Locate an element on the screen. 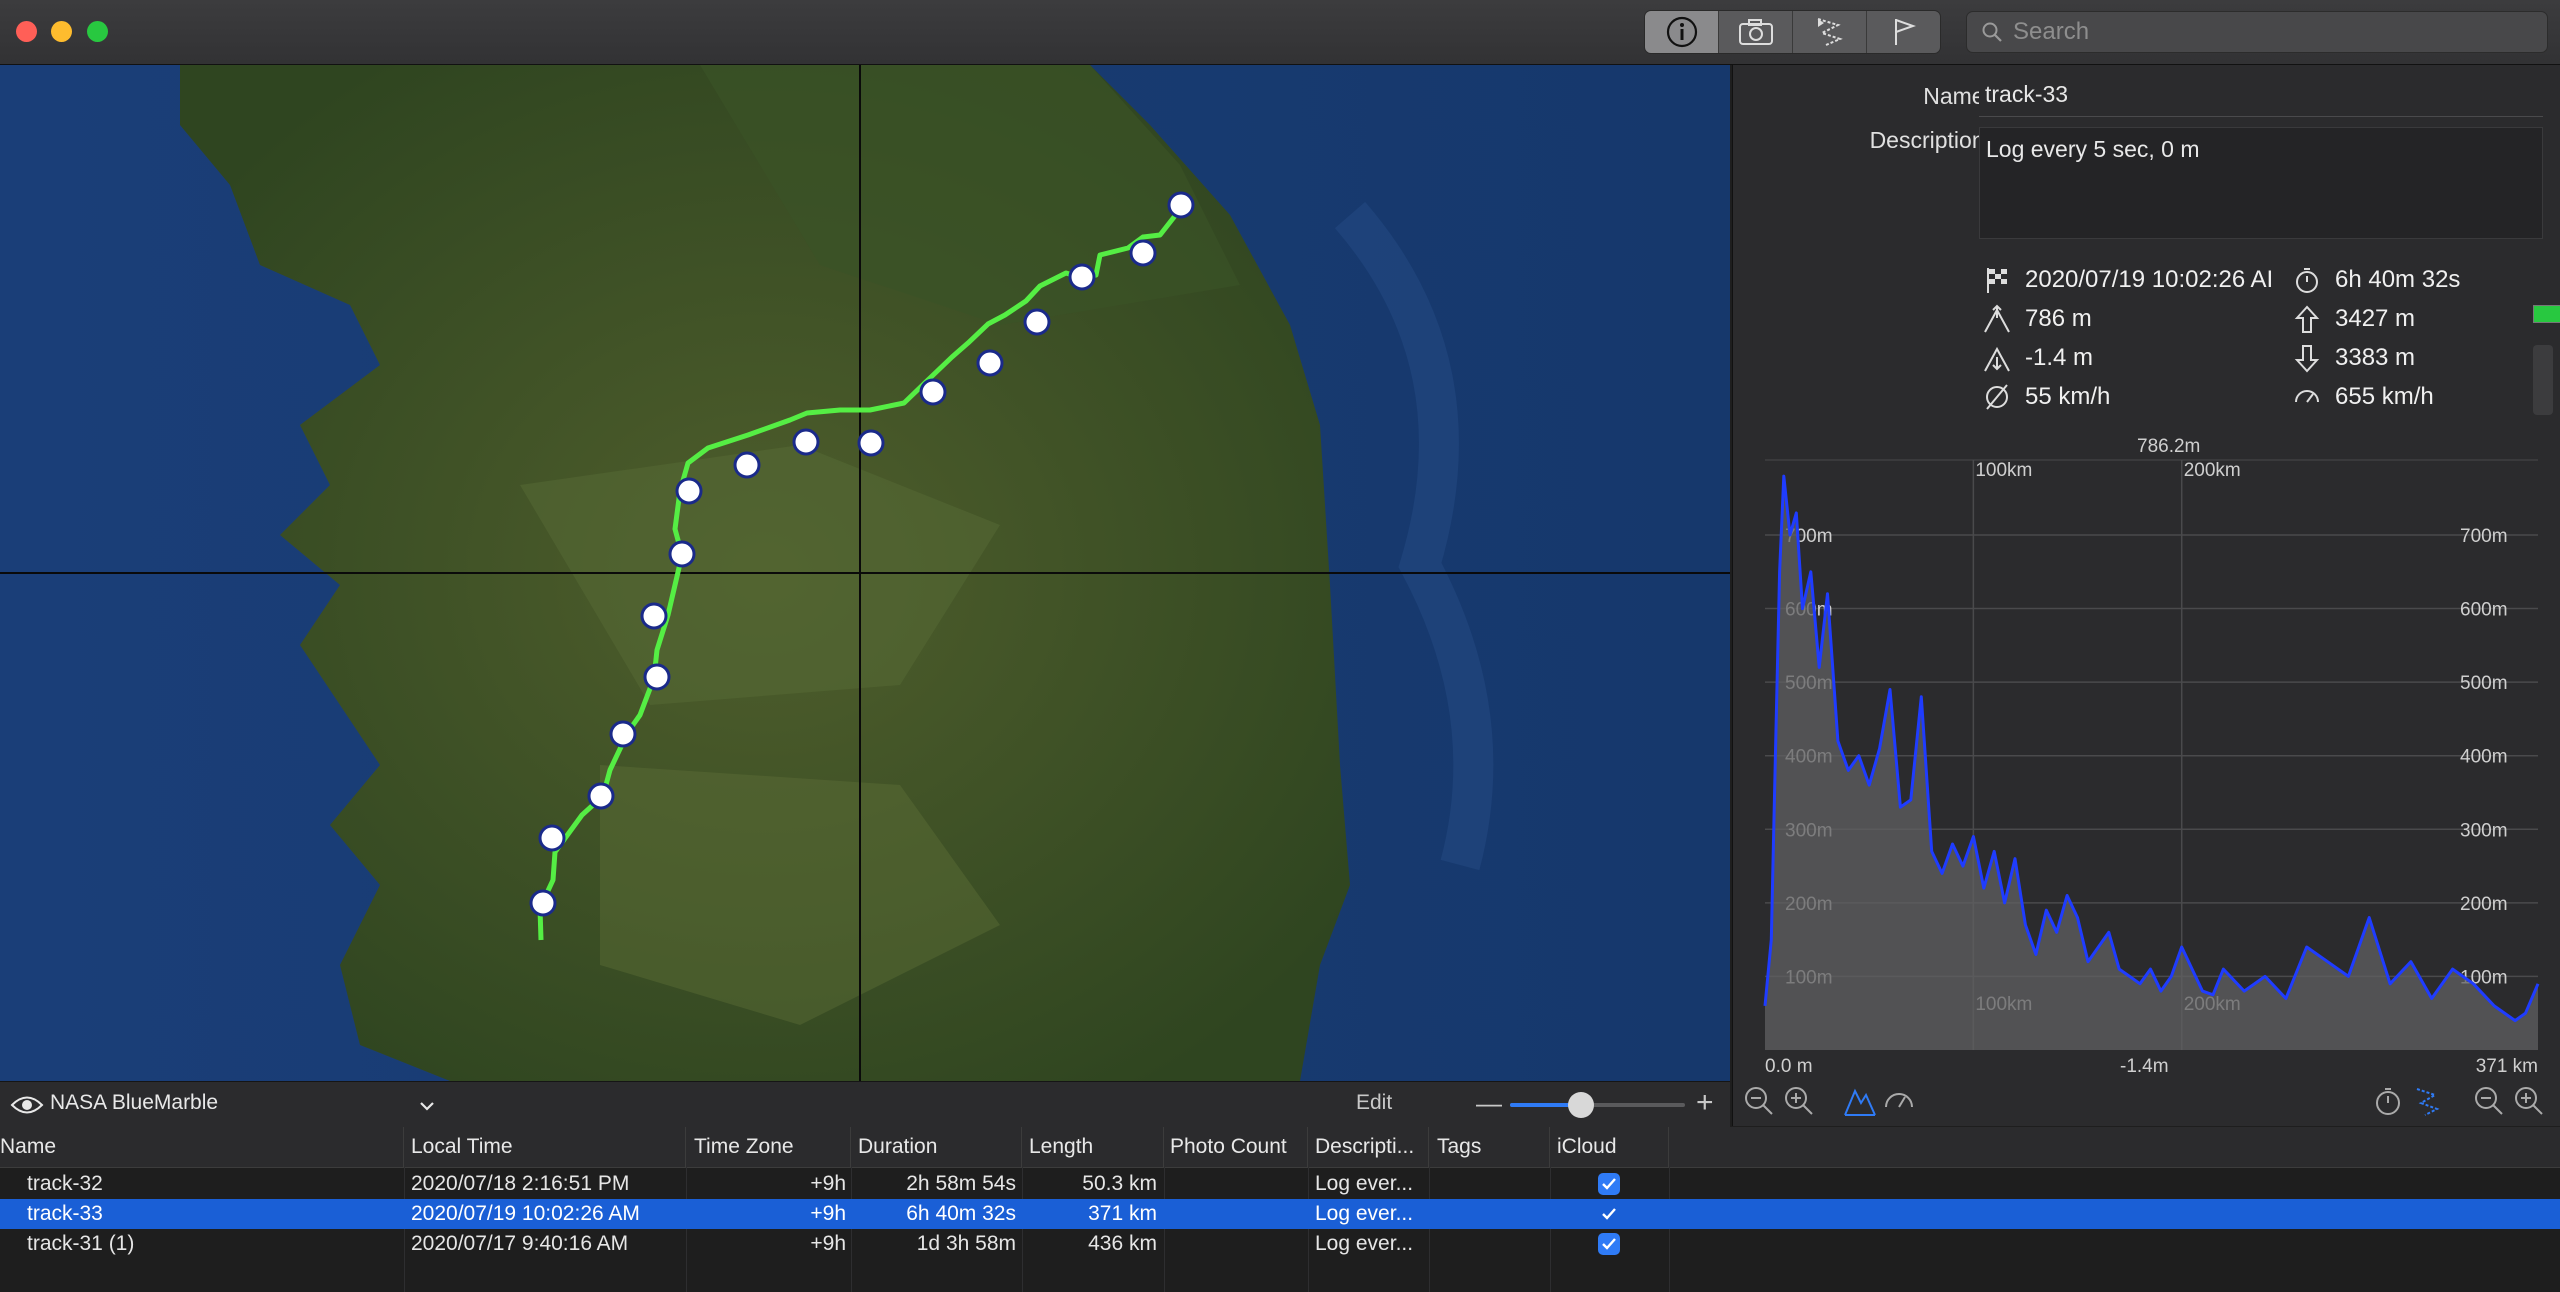  row-length: 436 km is located at coordinates (1122, 1243).